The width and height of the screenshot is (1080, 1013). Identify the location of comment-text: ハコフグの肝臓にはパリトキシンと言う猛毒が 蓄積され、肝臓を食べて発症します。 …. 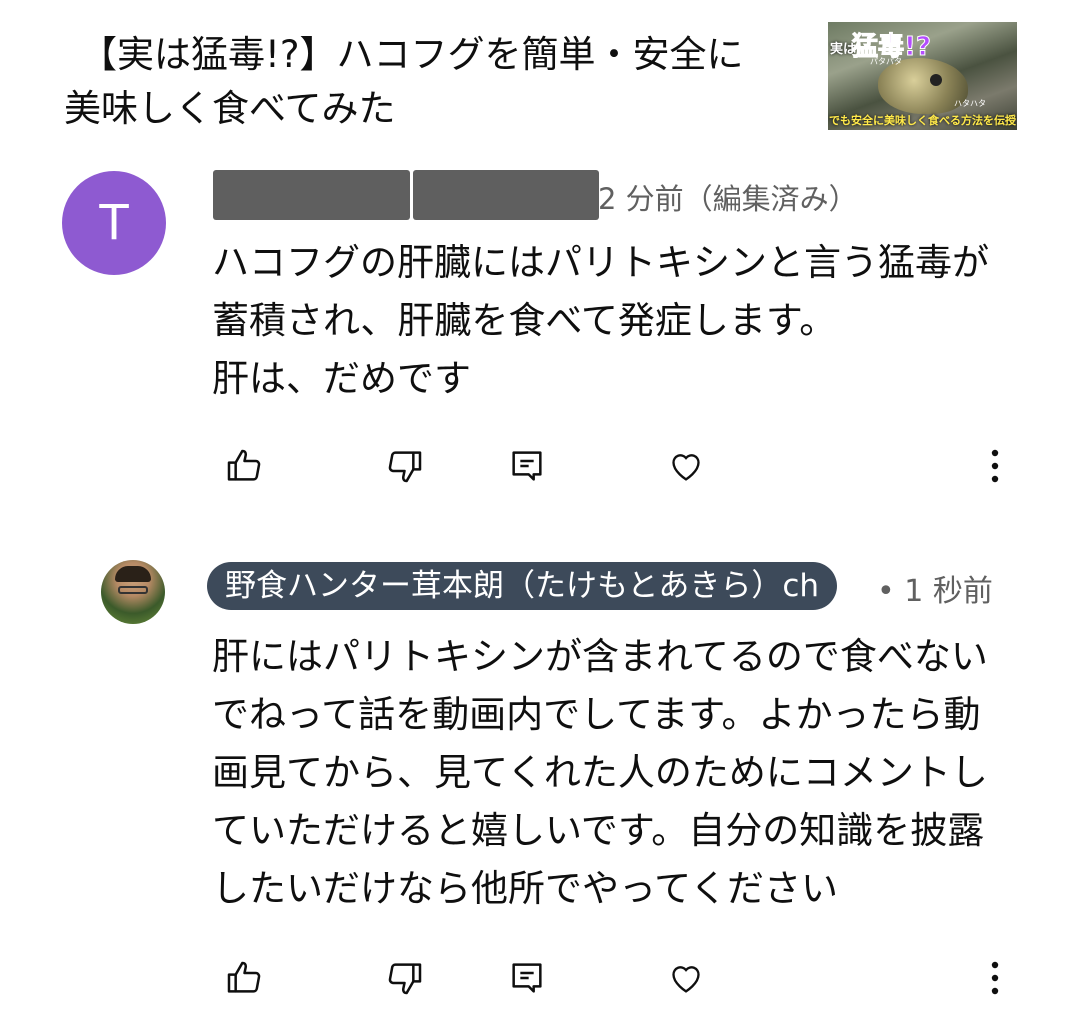
(622, 321).